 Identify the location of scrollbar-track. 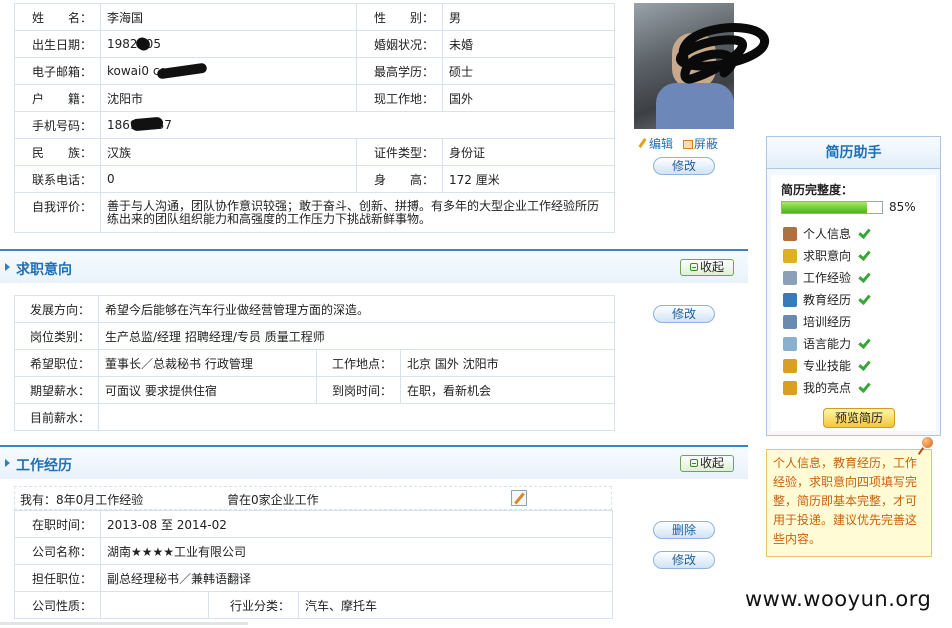
(124, 623).